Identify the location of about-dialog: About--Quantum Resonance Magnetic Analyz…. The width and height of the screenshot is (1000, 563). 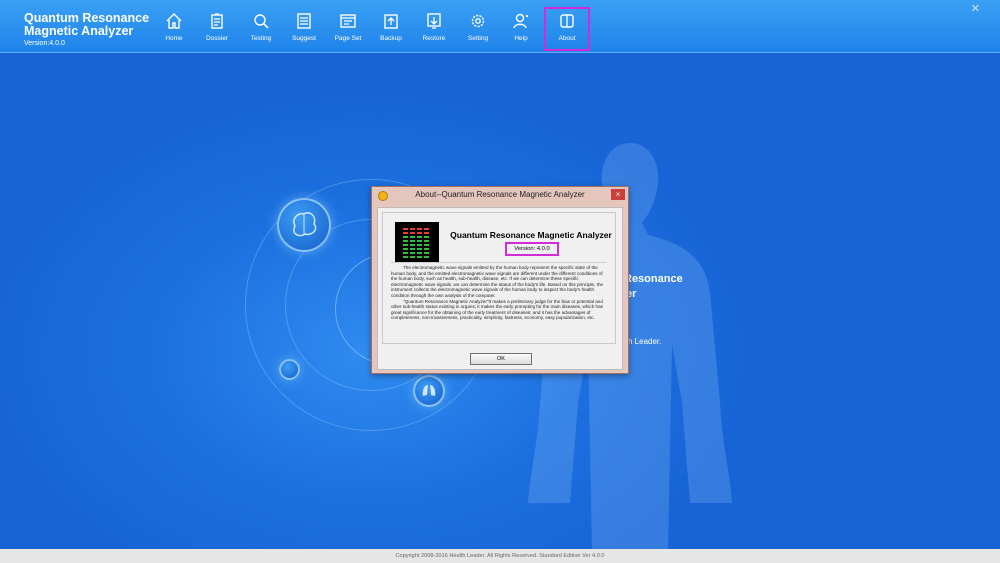
(500, 280).